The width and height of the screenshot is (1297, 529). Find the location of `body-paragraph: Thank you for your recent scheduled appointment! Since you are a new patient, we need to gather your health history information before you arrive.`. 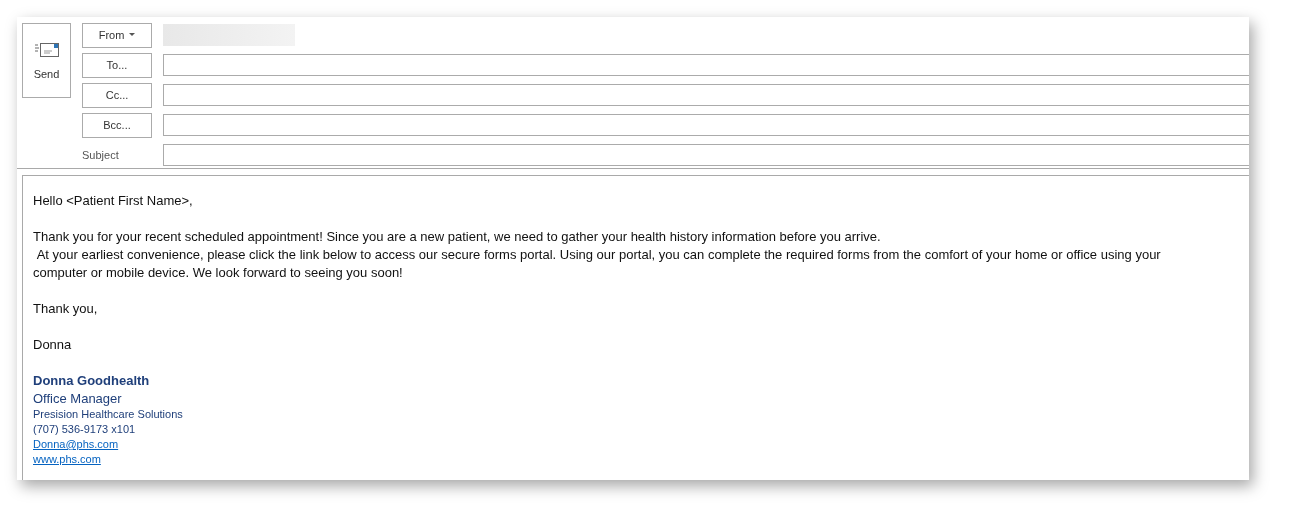

body-paragraph: Thank you for your recent scheduled appointment! Since you are a new patient, we need to gather your health history information before you arrive. is located at coordinates (457, 237).